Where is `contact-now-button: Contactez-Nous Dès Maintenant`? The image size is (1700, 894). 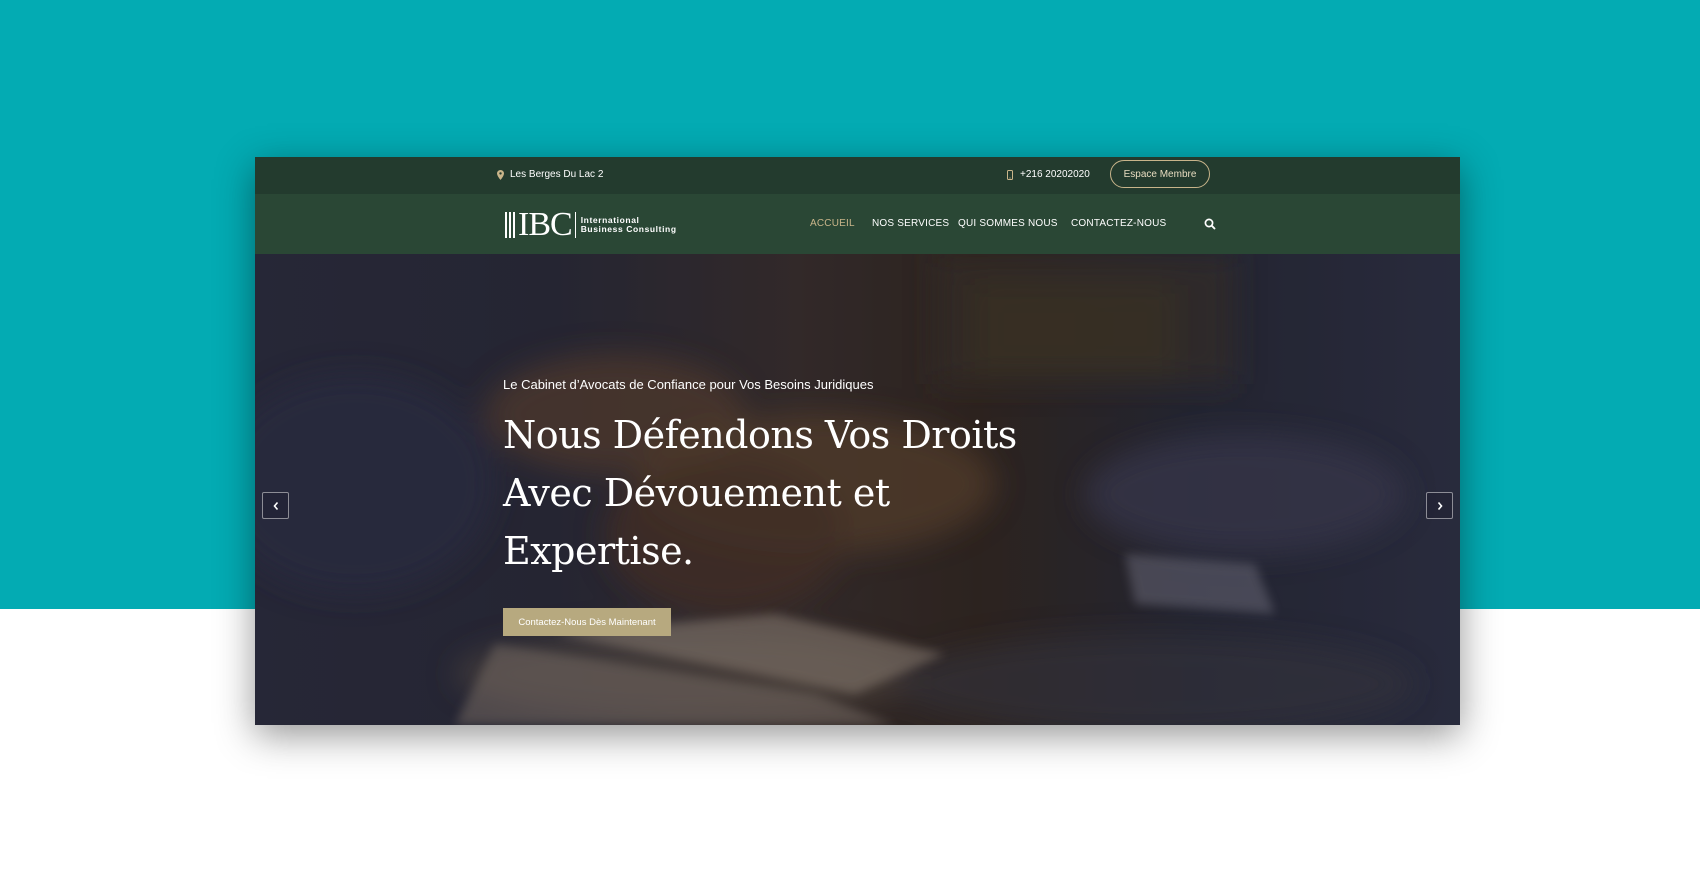
contact-now-button: Contactez-Nous Dès Maintenant is located at coordinates (587, 622).